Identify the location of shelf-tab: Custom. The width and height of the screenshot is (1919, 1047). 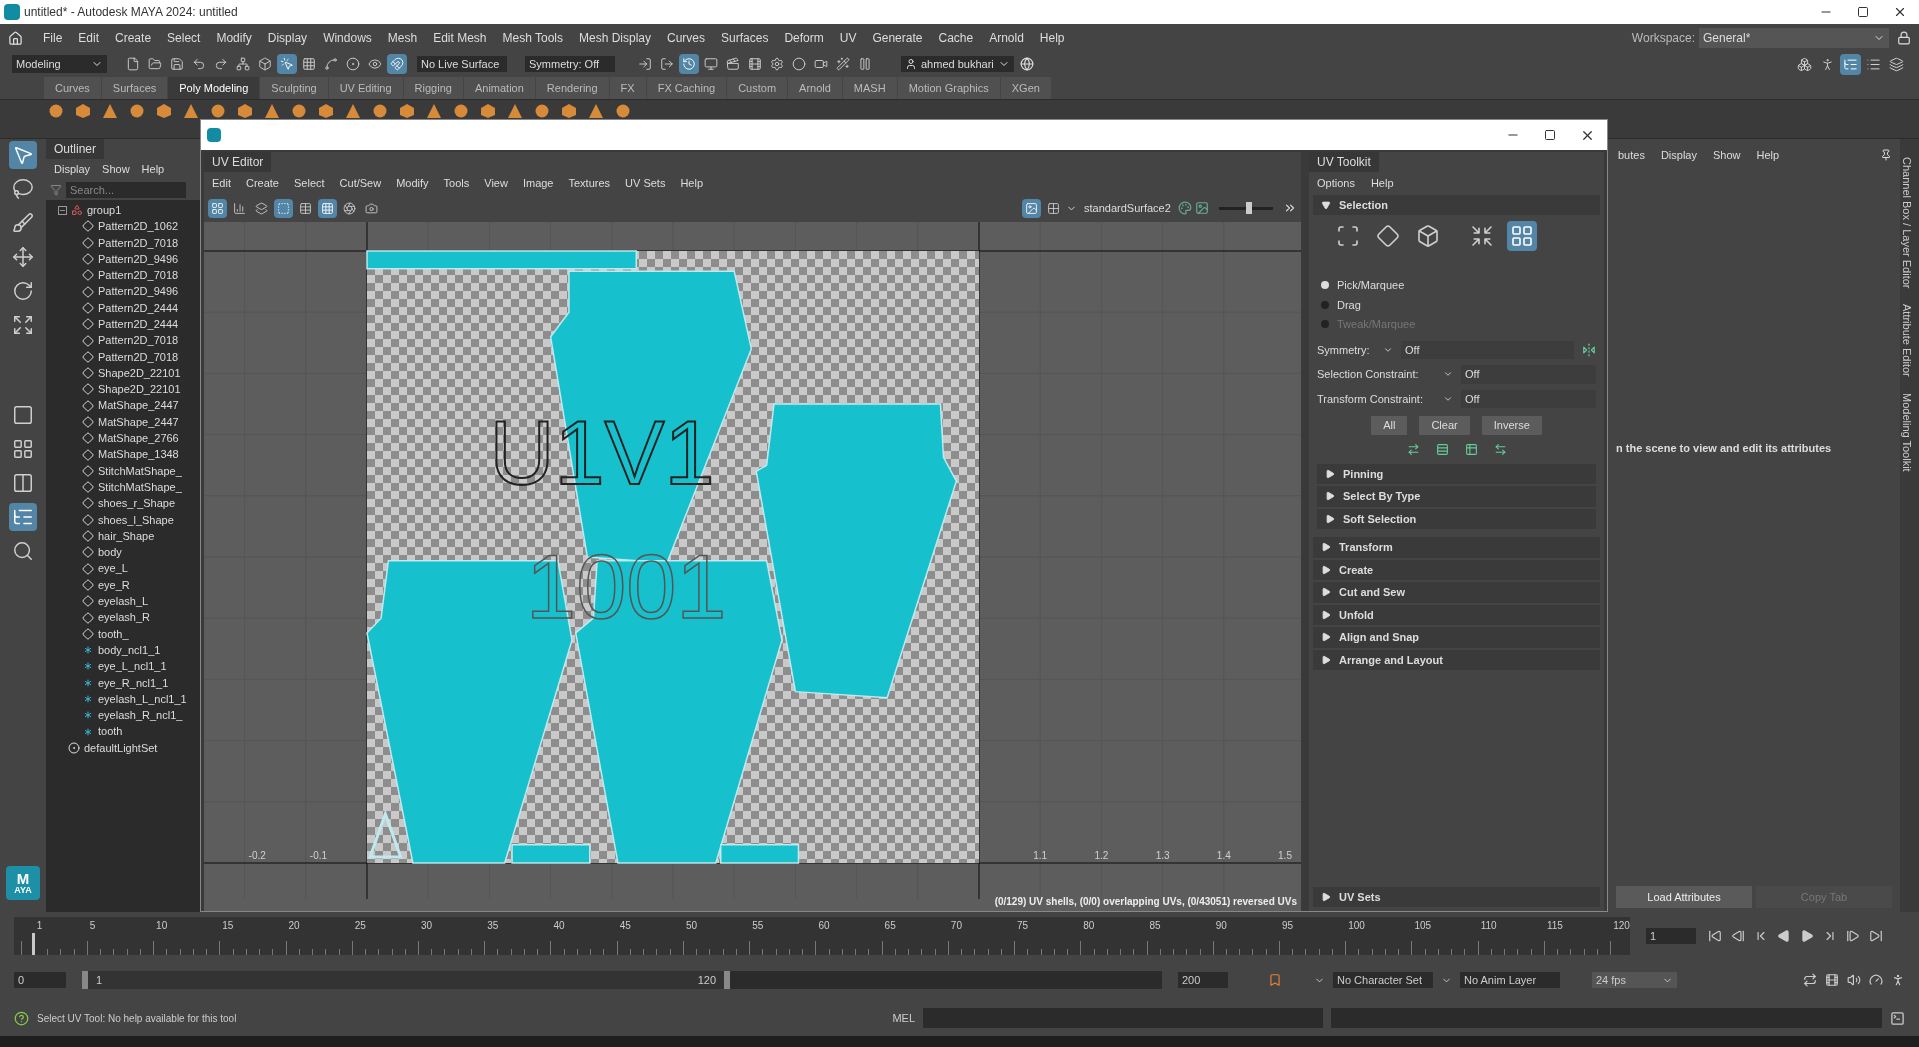
(757, 87).